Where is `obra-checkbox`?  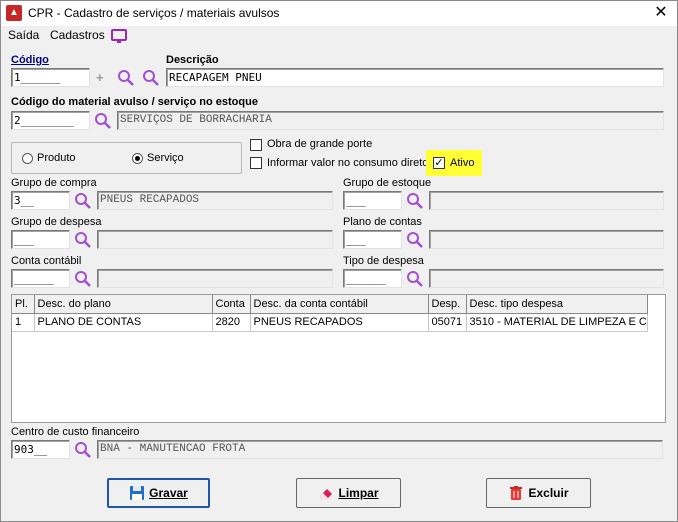
obra-checkbox is located at coordinates (256, 145).